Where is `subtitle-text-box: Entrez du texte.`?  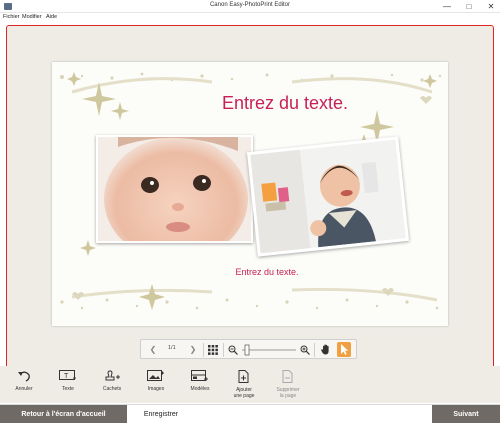
subtitle-text-box: Entrez du texte. is located at coordinates (267, 272).